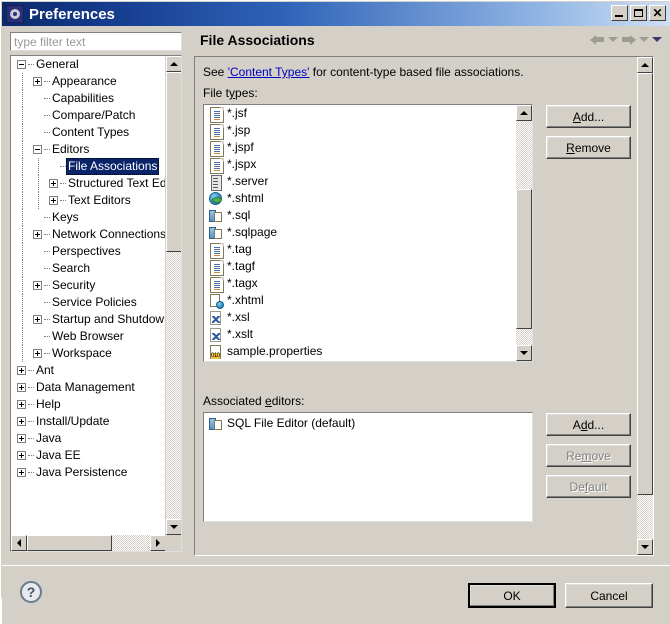 This screenshot has height=624, width=670. What do you see at coordinates (88, 183) in the screenshot?
I see `tree-item-structured-text-editors: Structured Text Editors` at bounding box center [88, 183].